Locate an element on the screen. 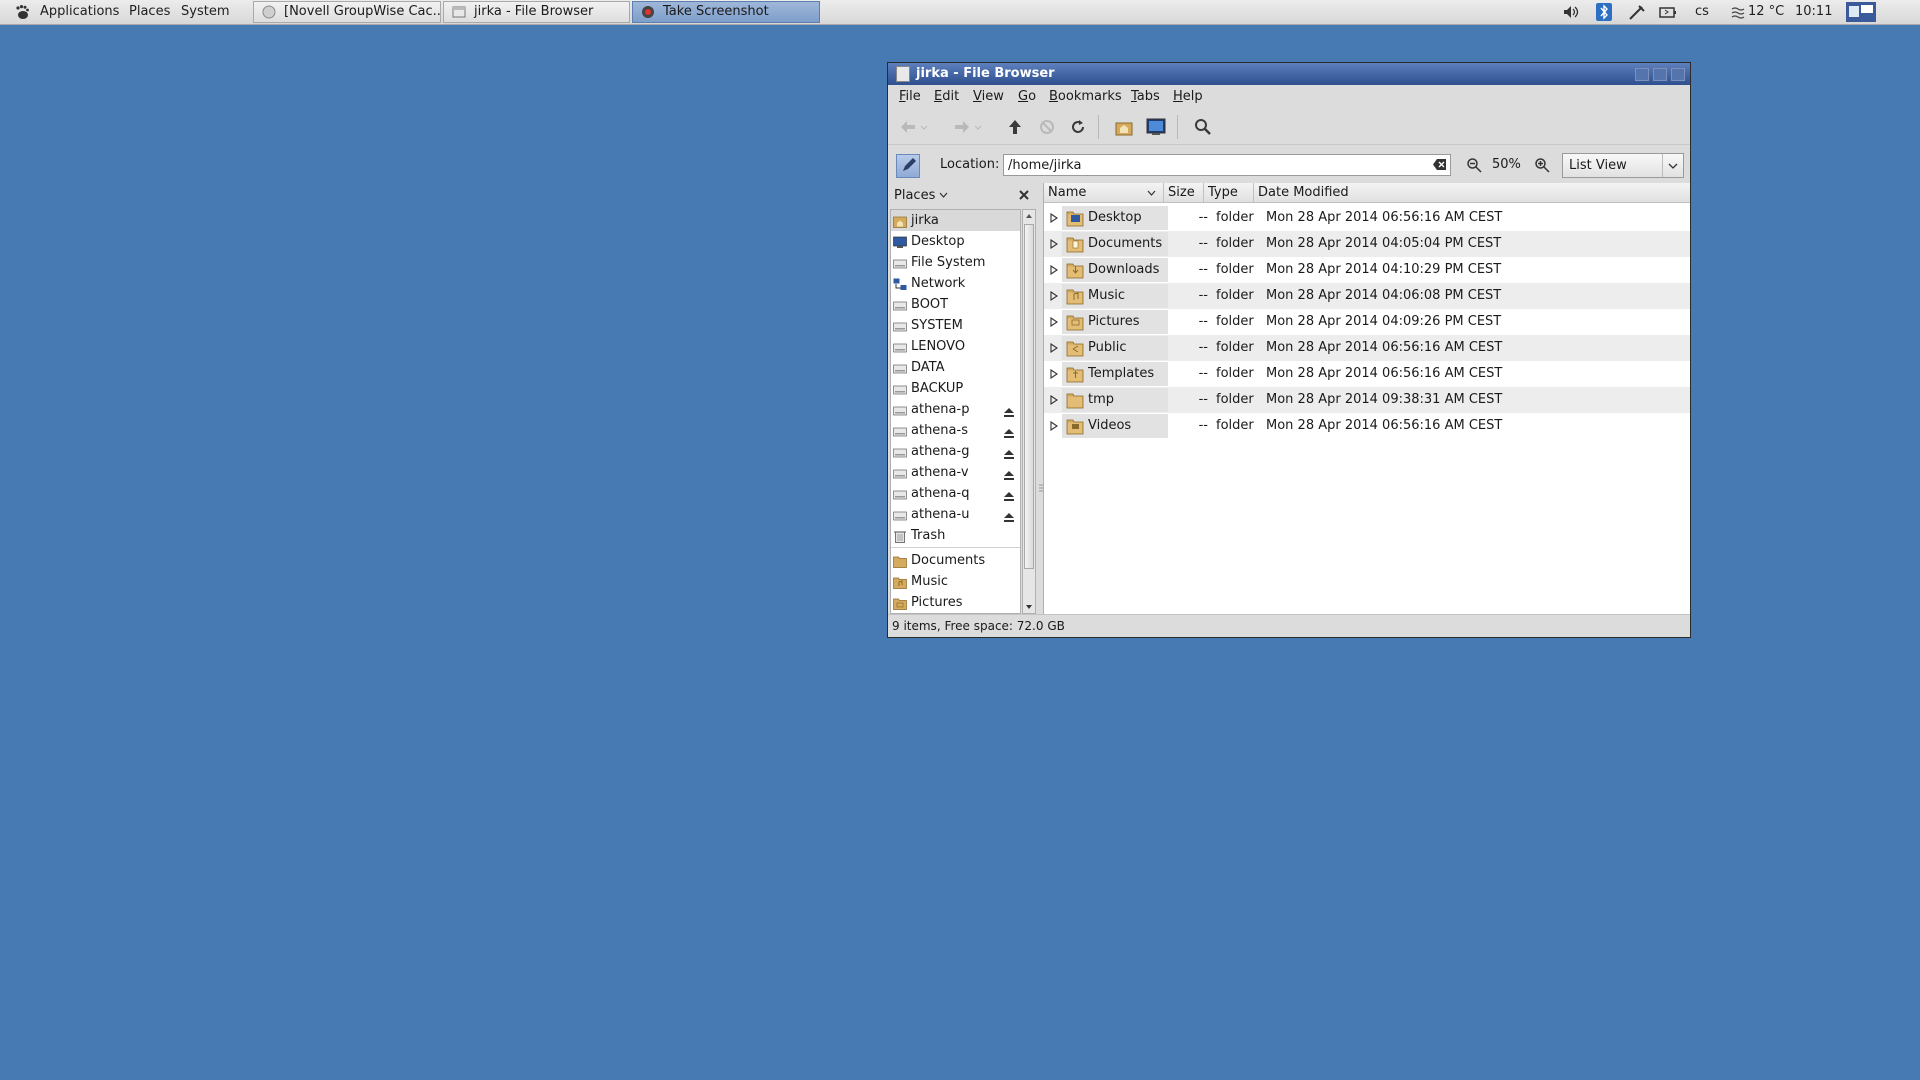  sidebar-item-athena-q: athena-q is located at coordinates (955, 493).